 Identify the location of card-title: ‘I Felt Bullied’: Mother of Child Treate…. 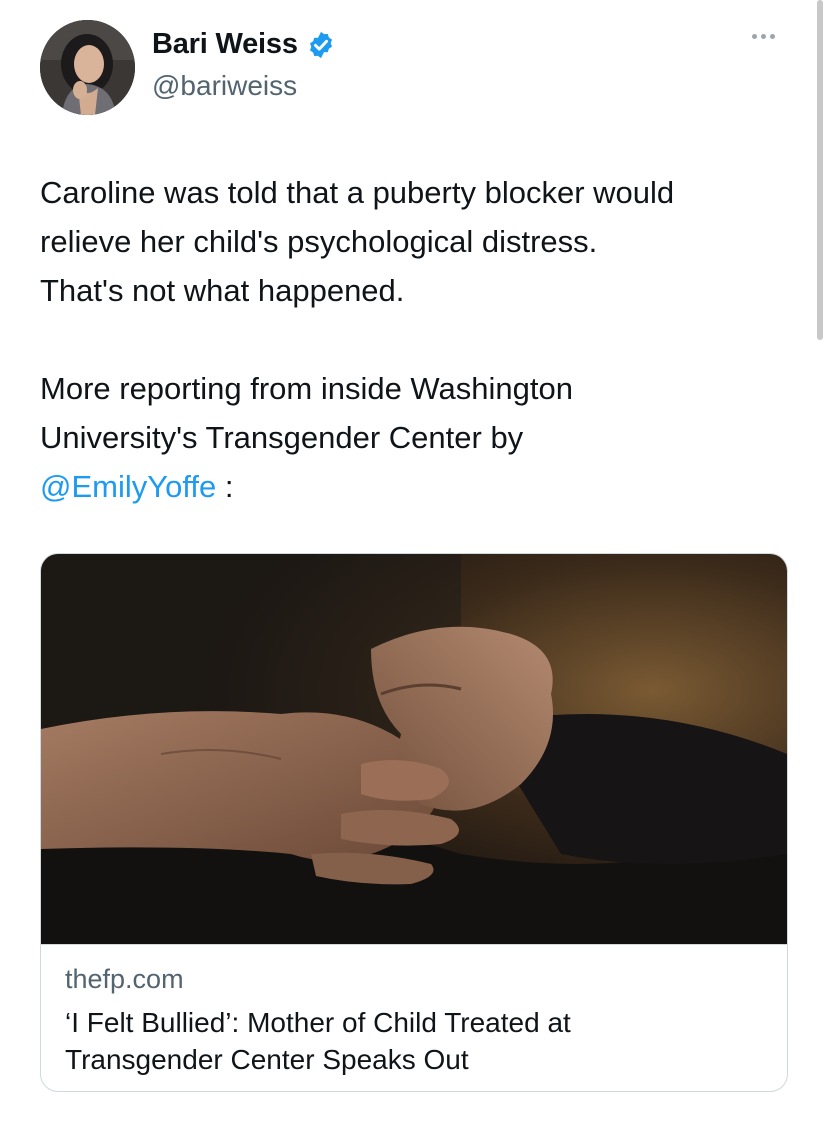
(415, 1041).